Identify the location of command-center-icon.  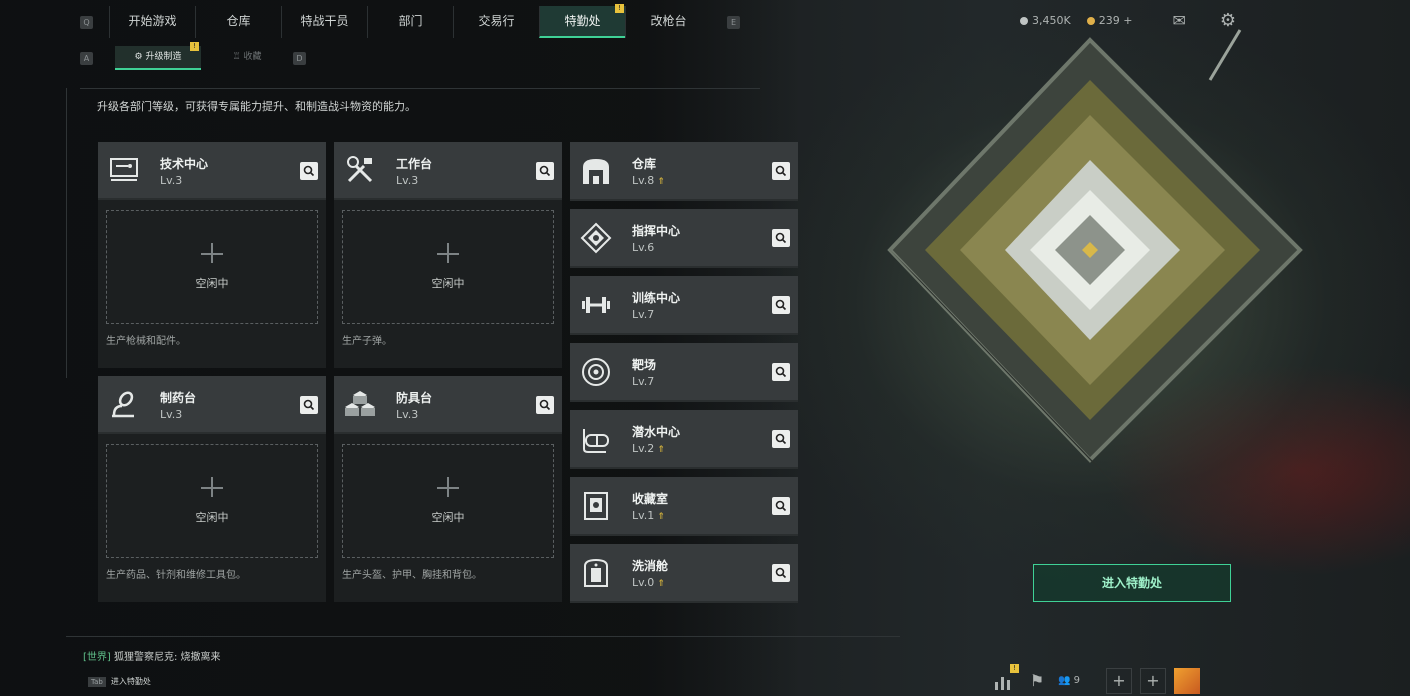
(596, 238).